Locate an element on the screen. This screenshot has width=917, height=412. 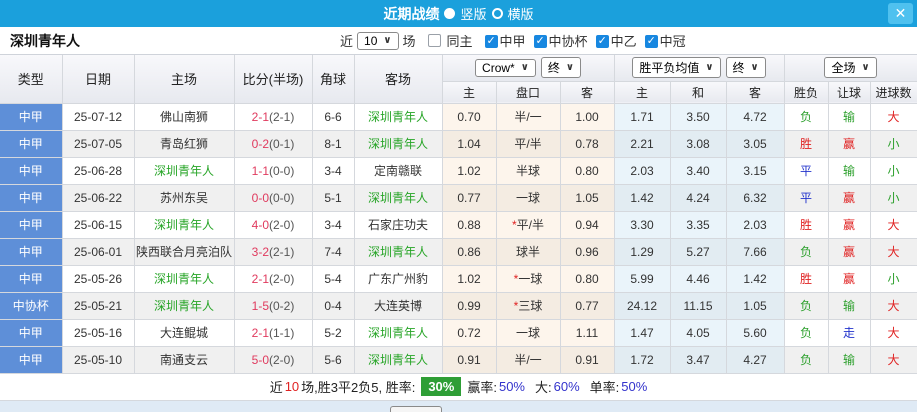
date-cell: 25-05-26 is located at coordinates (98, 279).